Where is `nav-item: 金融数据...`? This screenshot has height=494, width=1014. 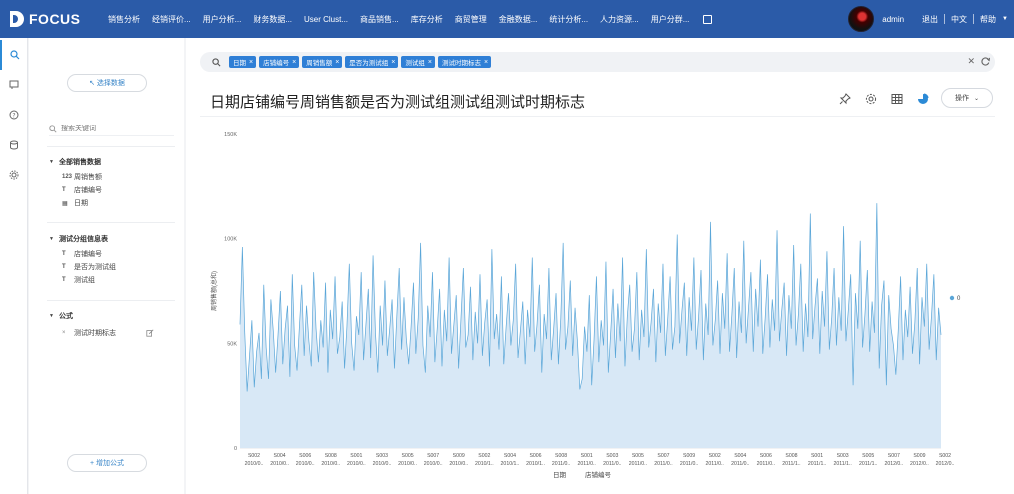
nav-item: 金融数据... is located at coordinates (518, 19).